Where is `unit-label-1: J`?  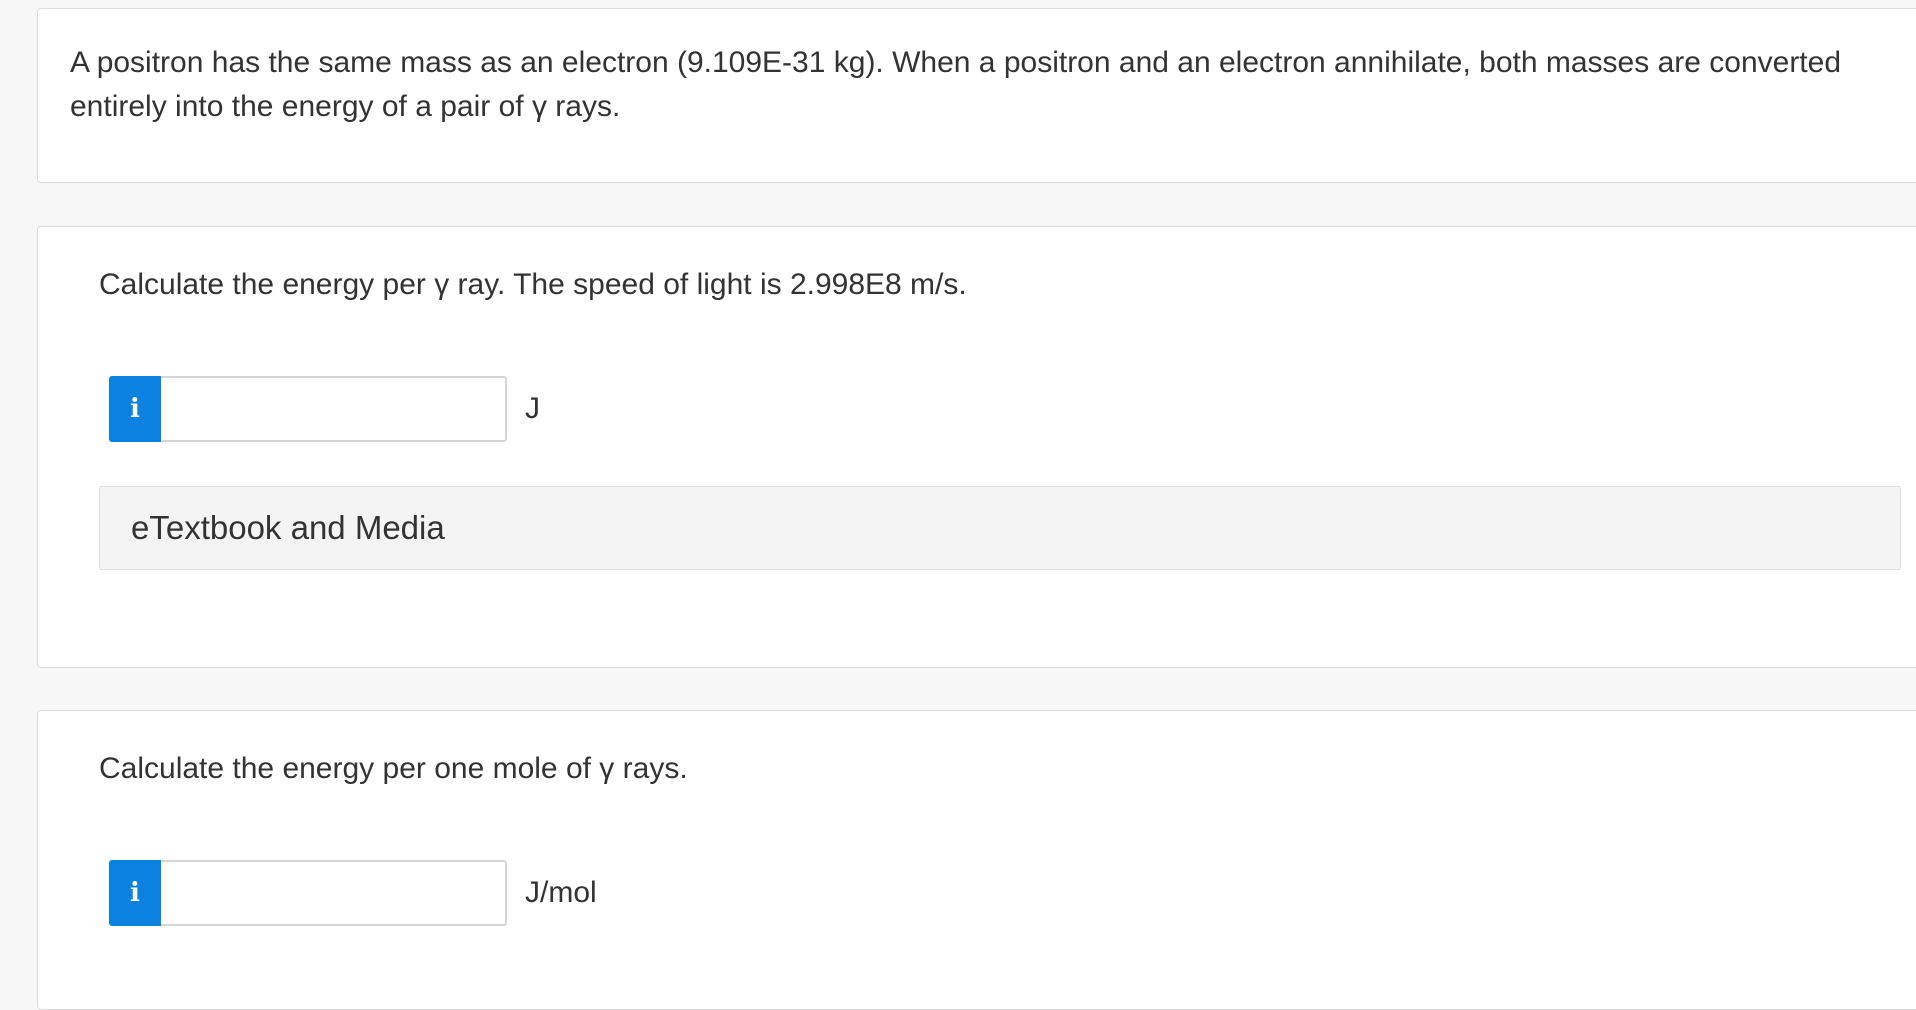
unit-label-1: J is located at coordinates (532, 408).